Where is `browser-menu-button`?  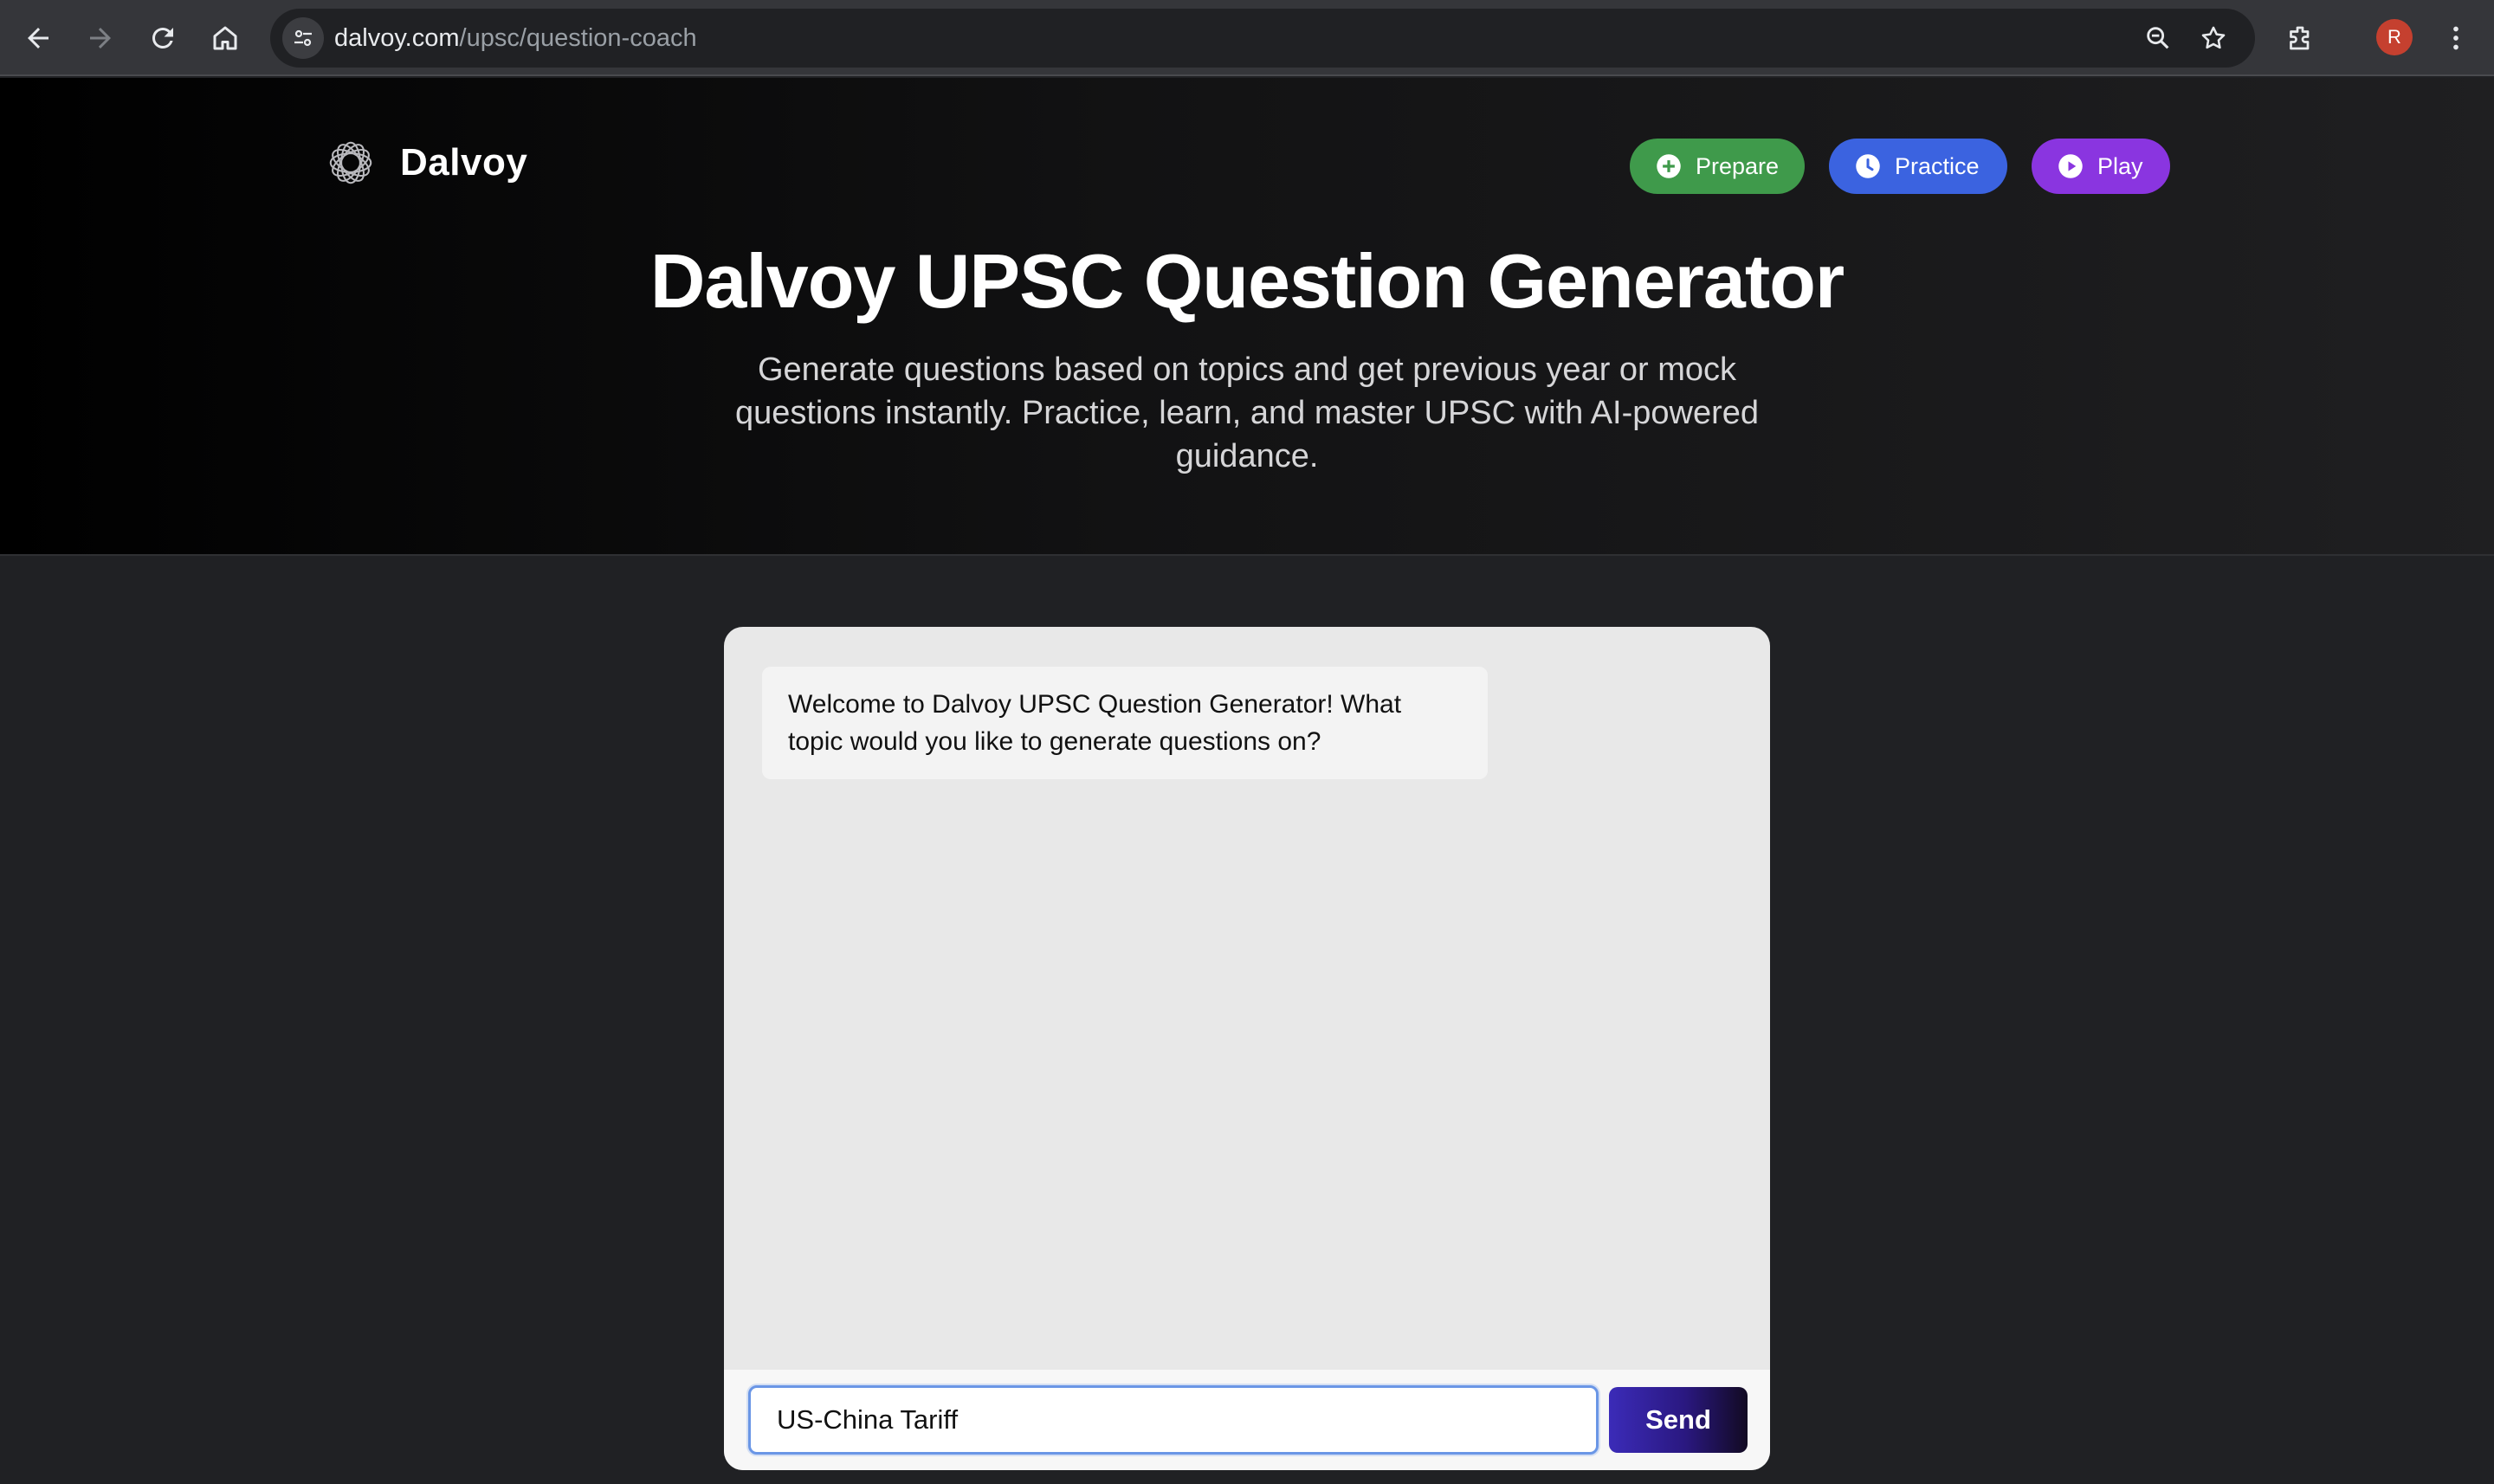
browser-menu-button is located at coordinates (2456, 38).